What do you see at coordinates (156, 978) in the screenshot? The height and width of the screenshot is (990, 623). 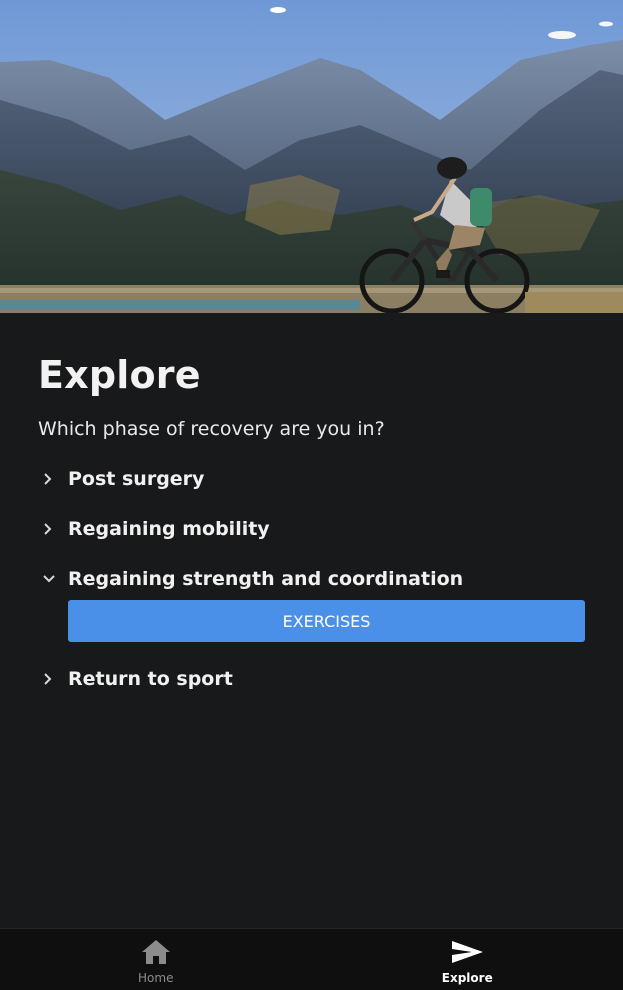 I see `nav-home-label: Home` at bounding box center [156, 978].